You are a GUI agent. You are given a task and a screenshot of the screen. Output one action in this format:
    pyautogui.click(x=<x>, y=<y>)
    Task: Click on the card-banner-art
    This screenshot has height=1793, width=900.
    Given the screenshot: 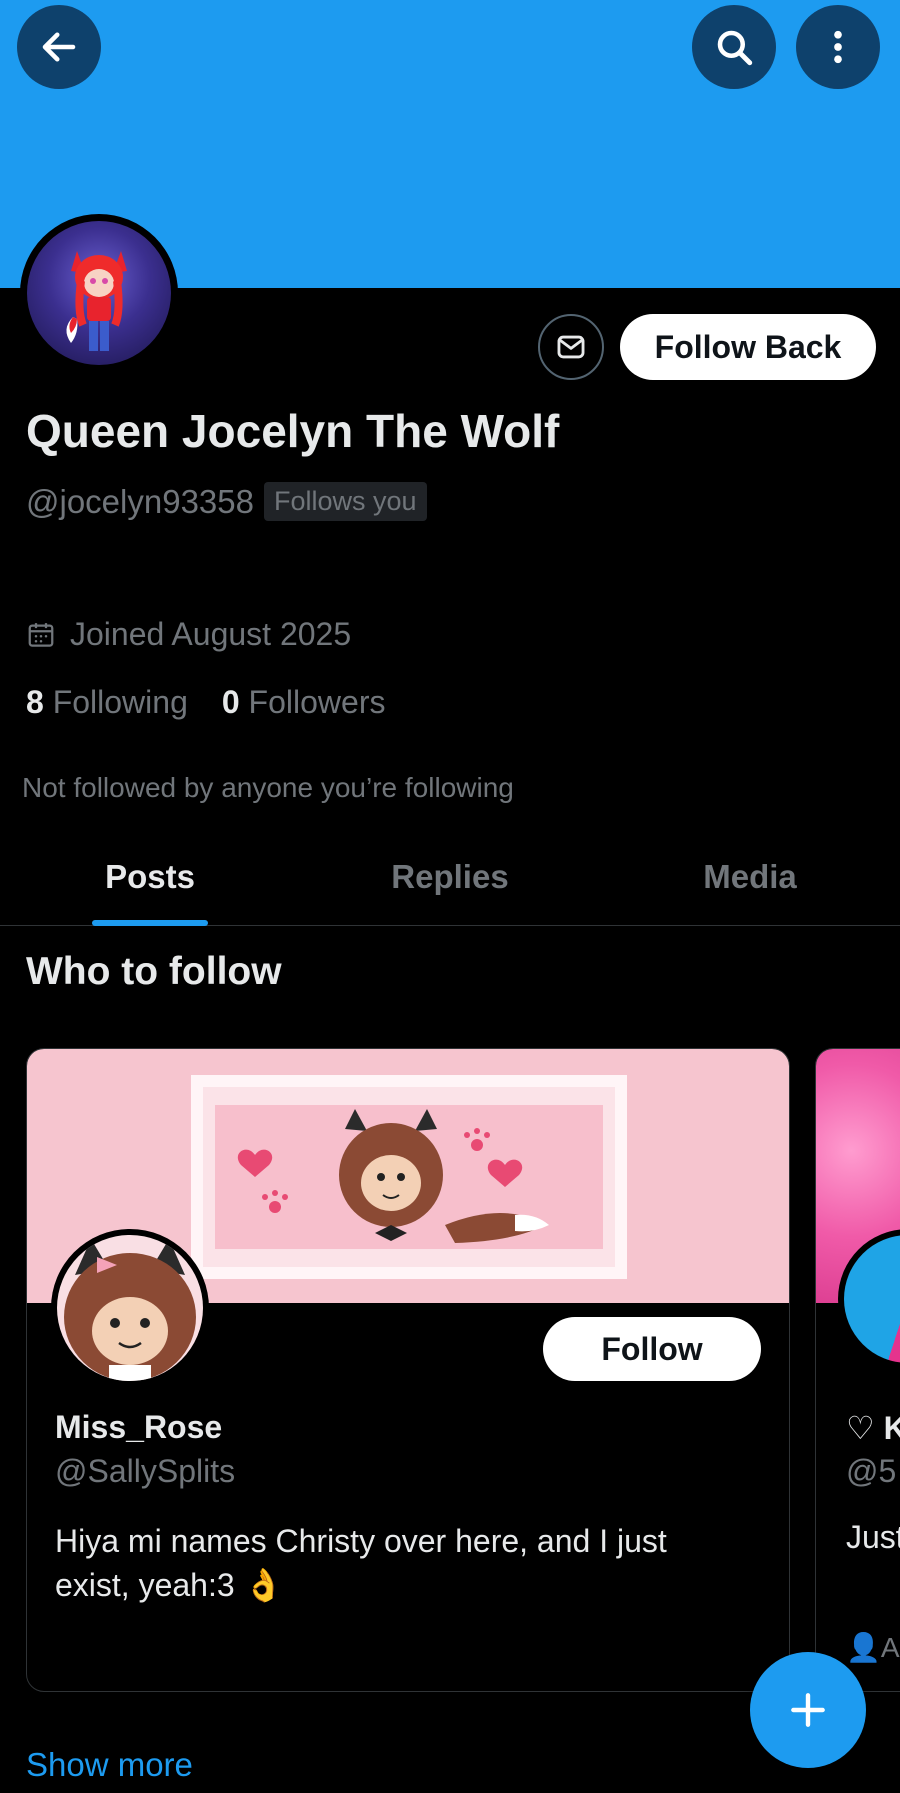 What is the action you would take?
    pyautogui.click(x=409, y=1177)
    